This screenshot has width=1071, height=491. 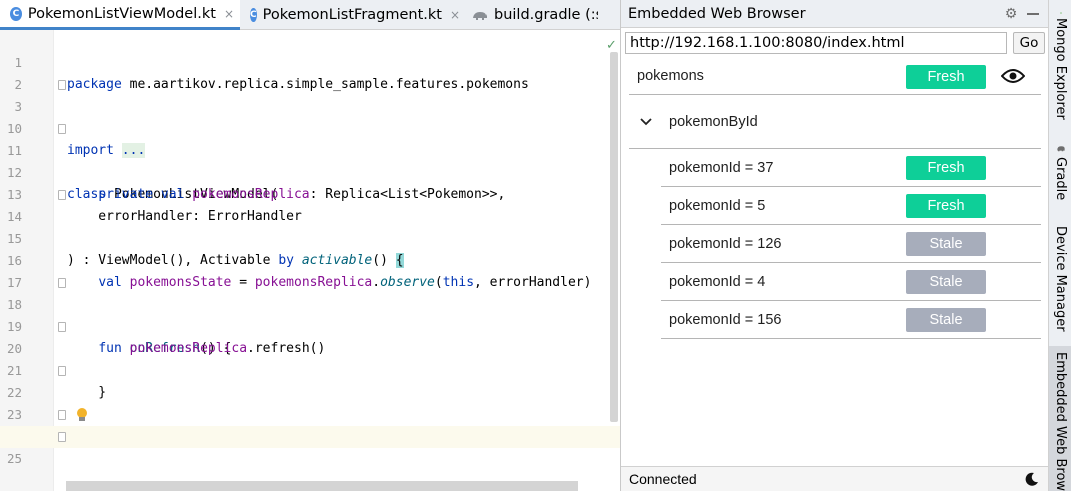 I want to click on panel-title: Embedded Web Browser, so click(x=717, y=13).